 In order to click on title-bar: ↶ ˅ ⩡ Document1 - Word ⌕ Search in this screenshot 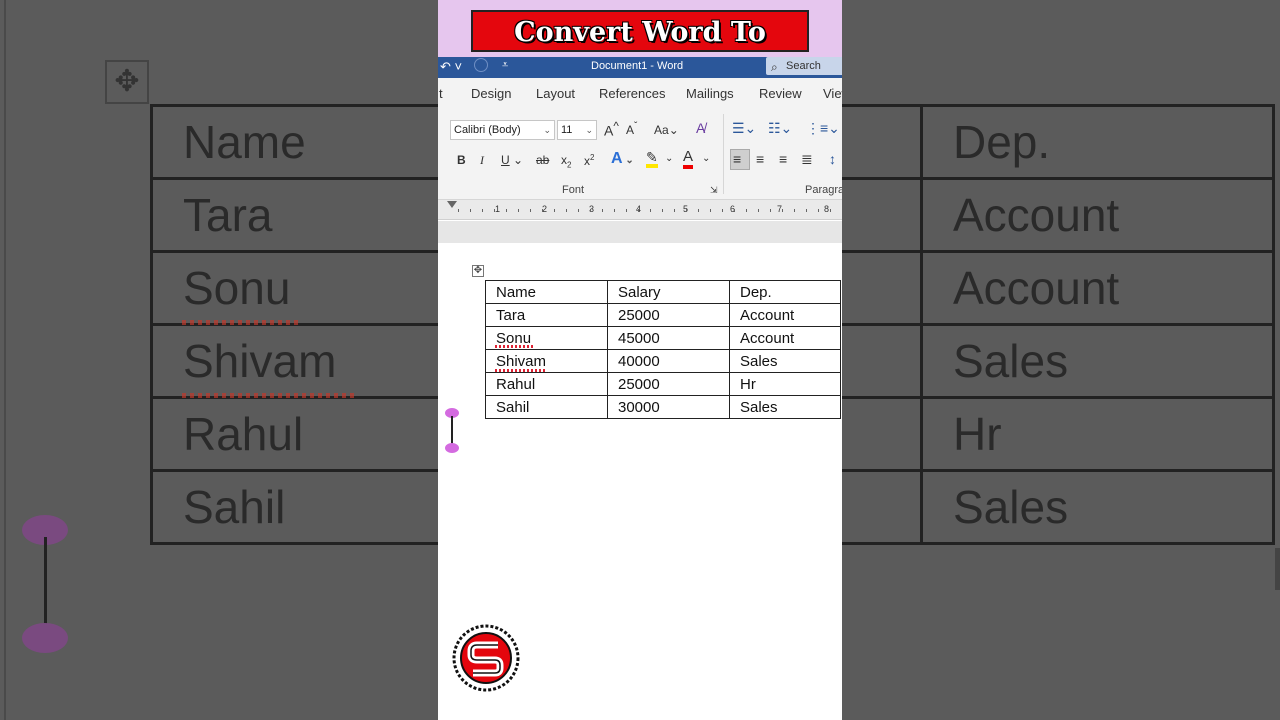, I will do `click(640, 67)`.